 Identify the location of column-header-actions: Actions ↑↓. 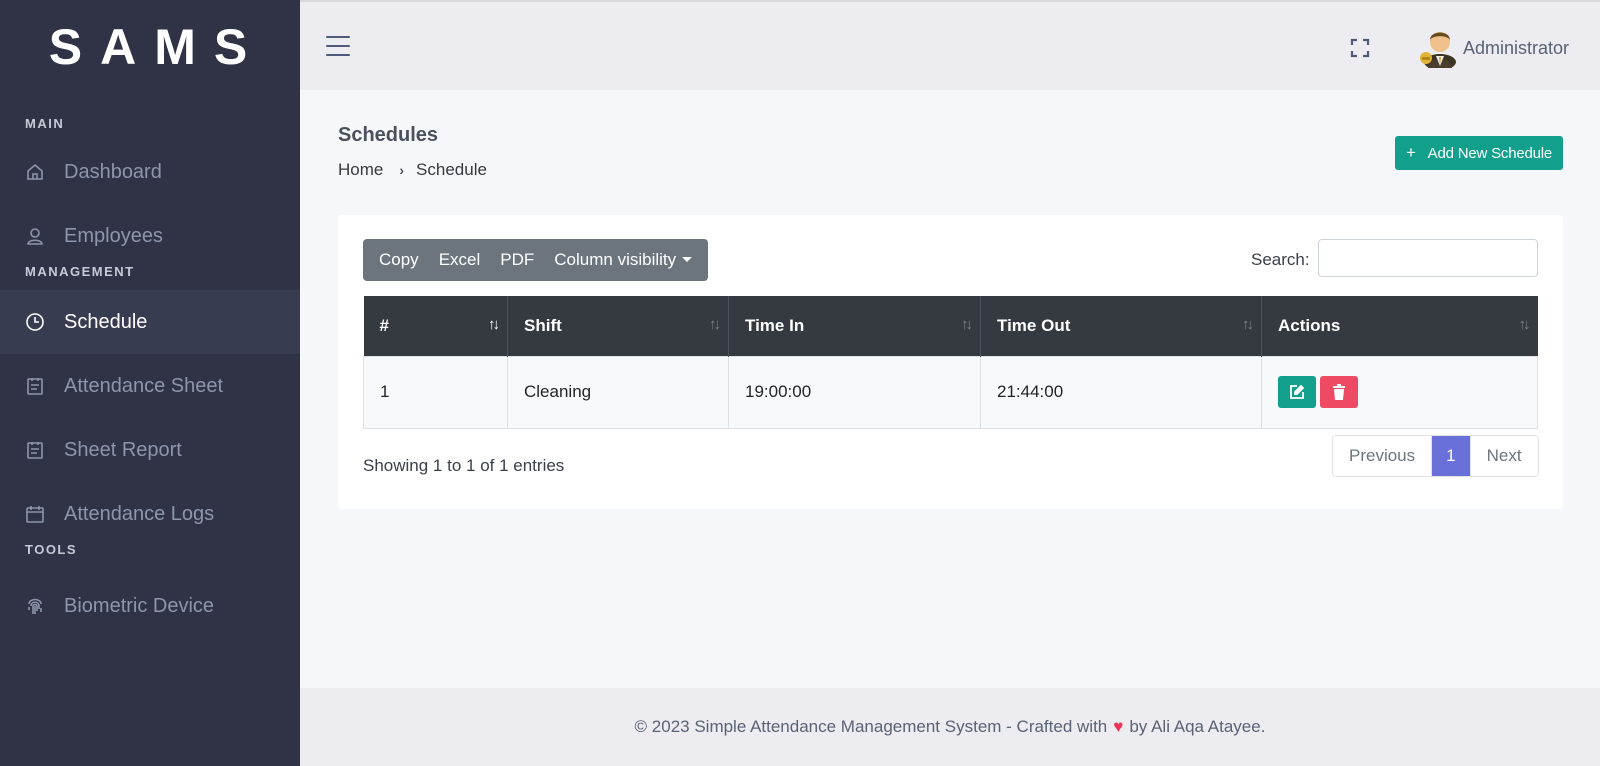
(1399, 326).